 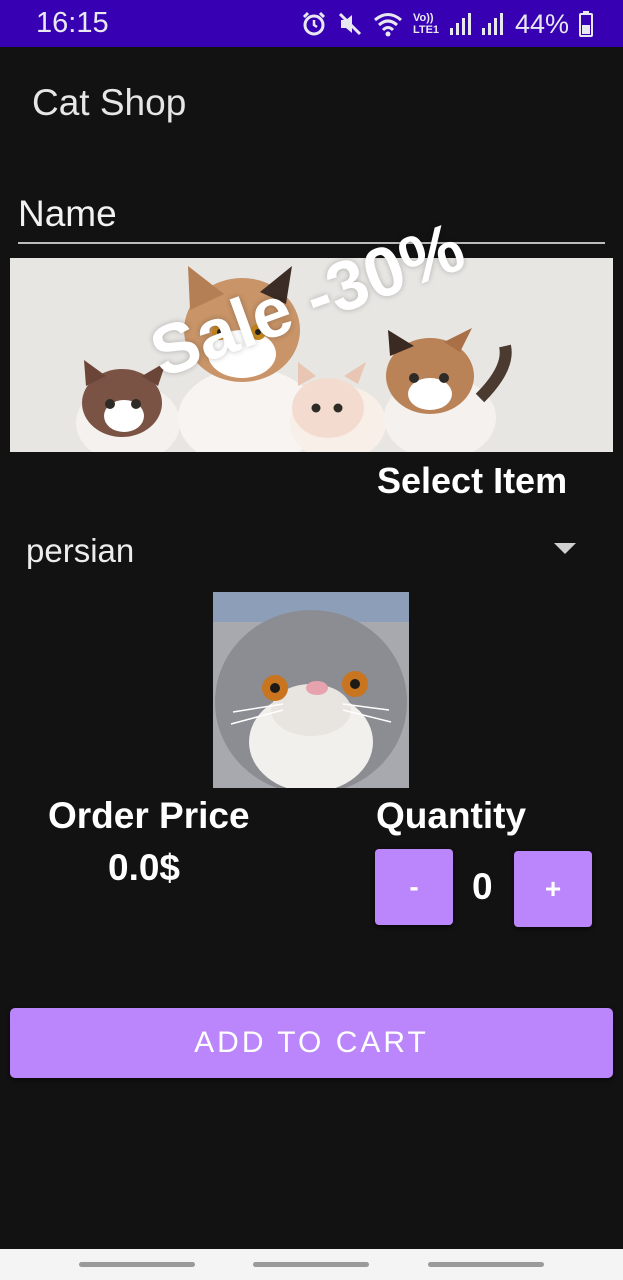 I want to click on order-price-label: Order Price, so click(x=149, y=815).